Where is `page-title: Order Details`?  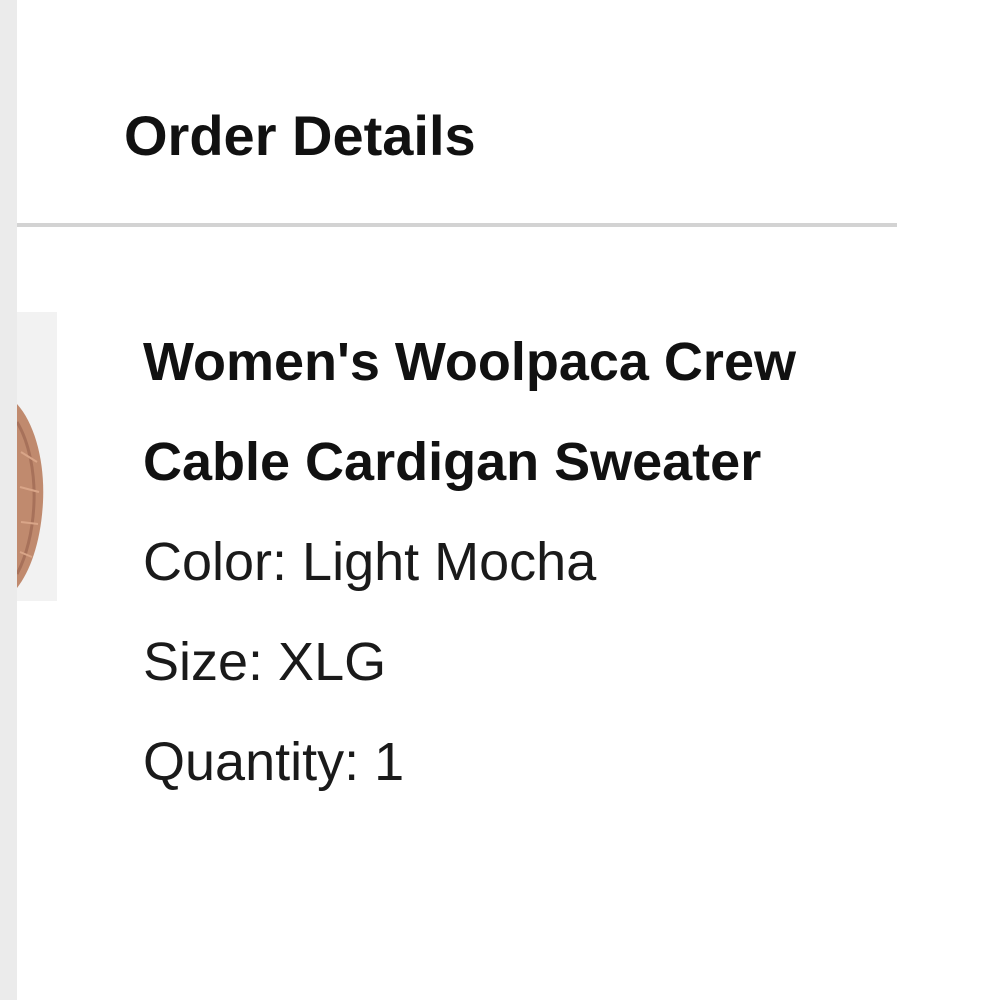 page-title: Order Details is located at coordinates (300, 135).